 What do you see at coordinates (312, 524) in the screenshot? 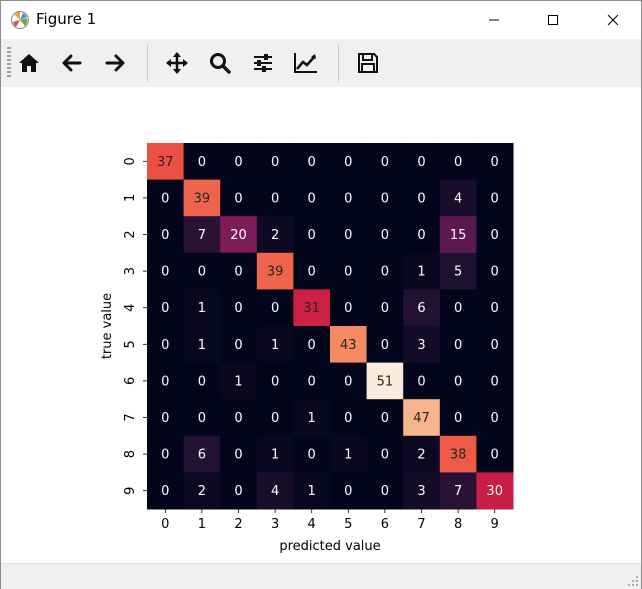
I see `x-tick-label: 4` at bounding box center [312, 524].